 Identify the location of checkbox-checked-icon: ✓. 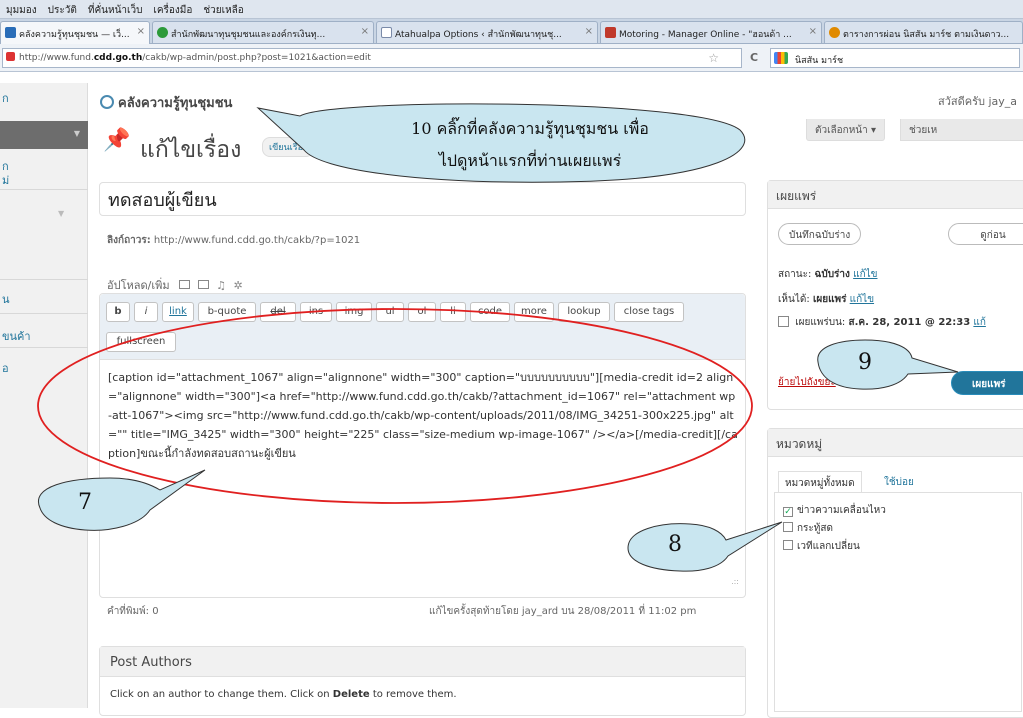
(788, 512).